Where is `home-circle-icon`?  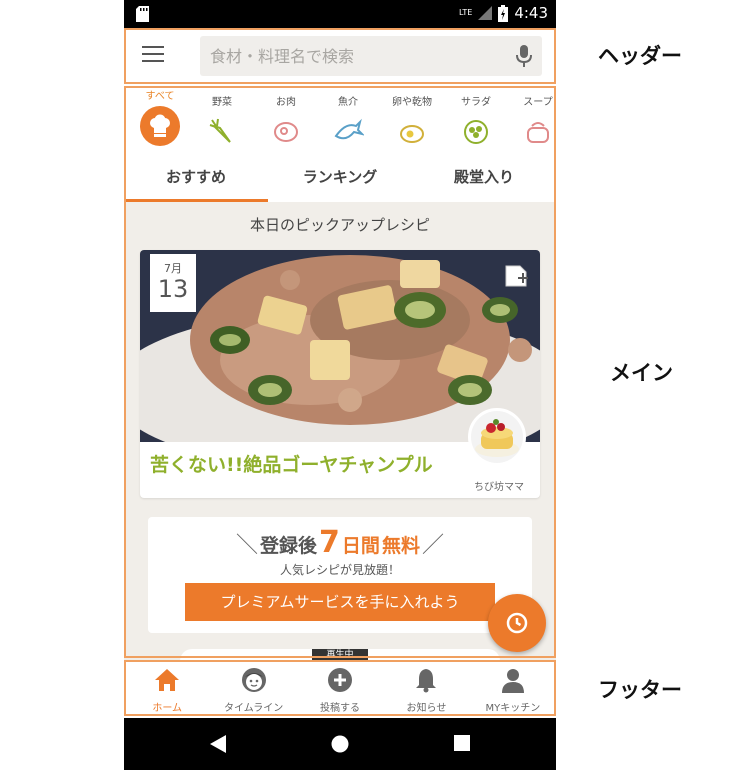
home-circle-icon is located at coordinates (340, 744).